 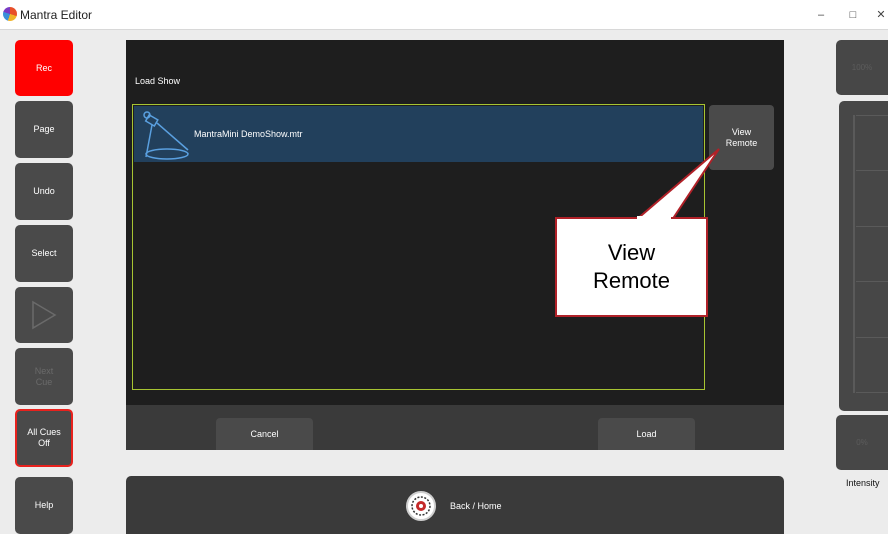 I want to click on level-min-value: 0%, so click(x=862, y=442).